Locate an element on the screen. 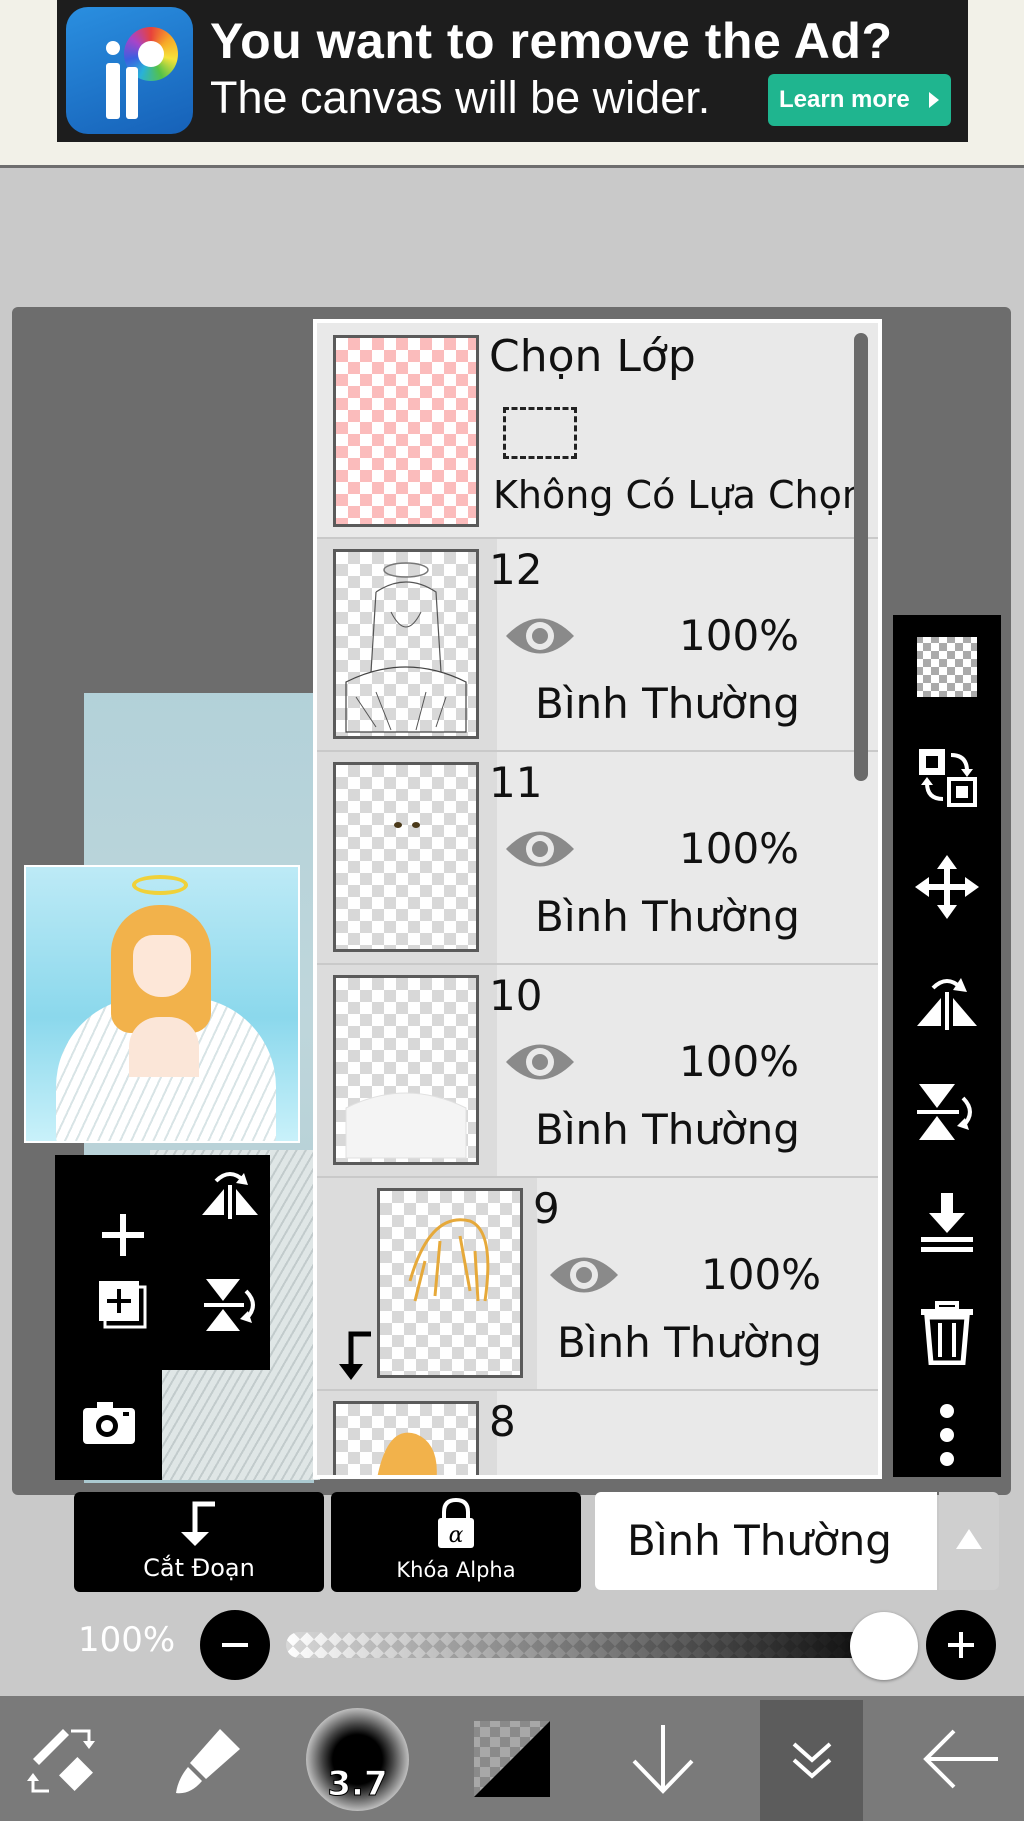 Image resolution: width=1024 pixels, height=1821 pixels. opacity-decrease-button is located at coordinates (235, 1645).